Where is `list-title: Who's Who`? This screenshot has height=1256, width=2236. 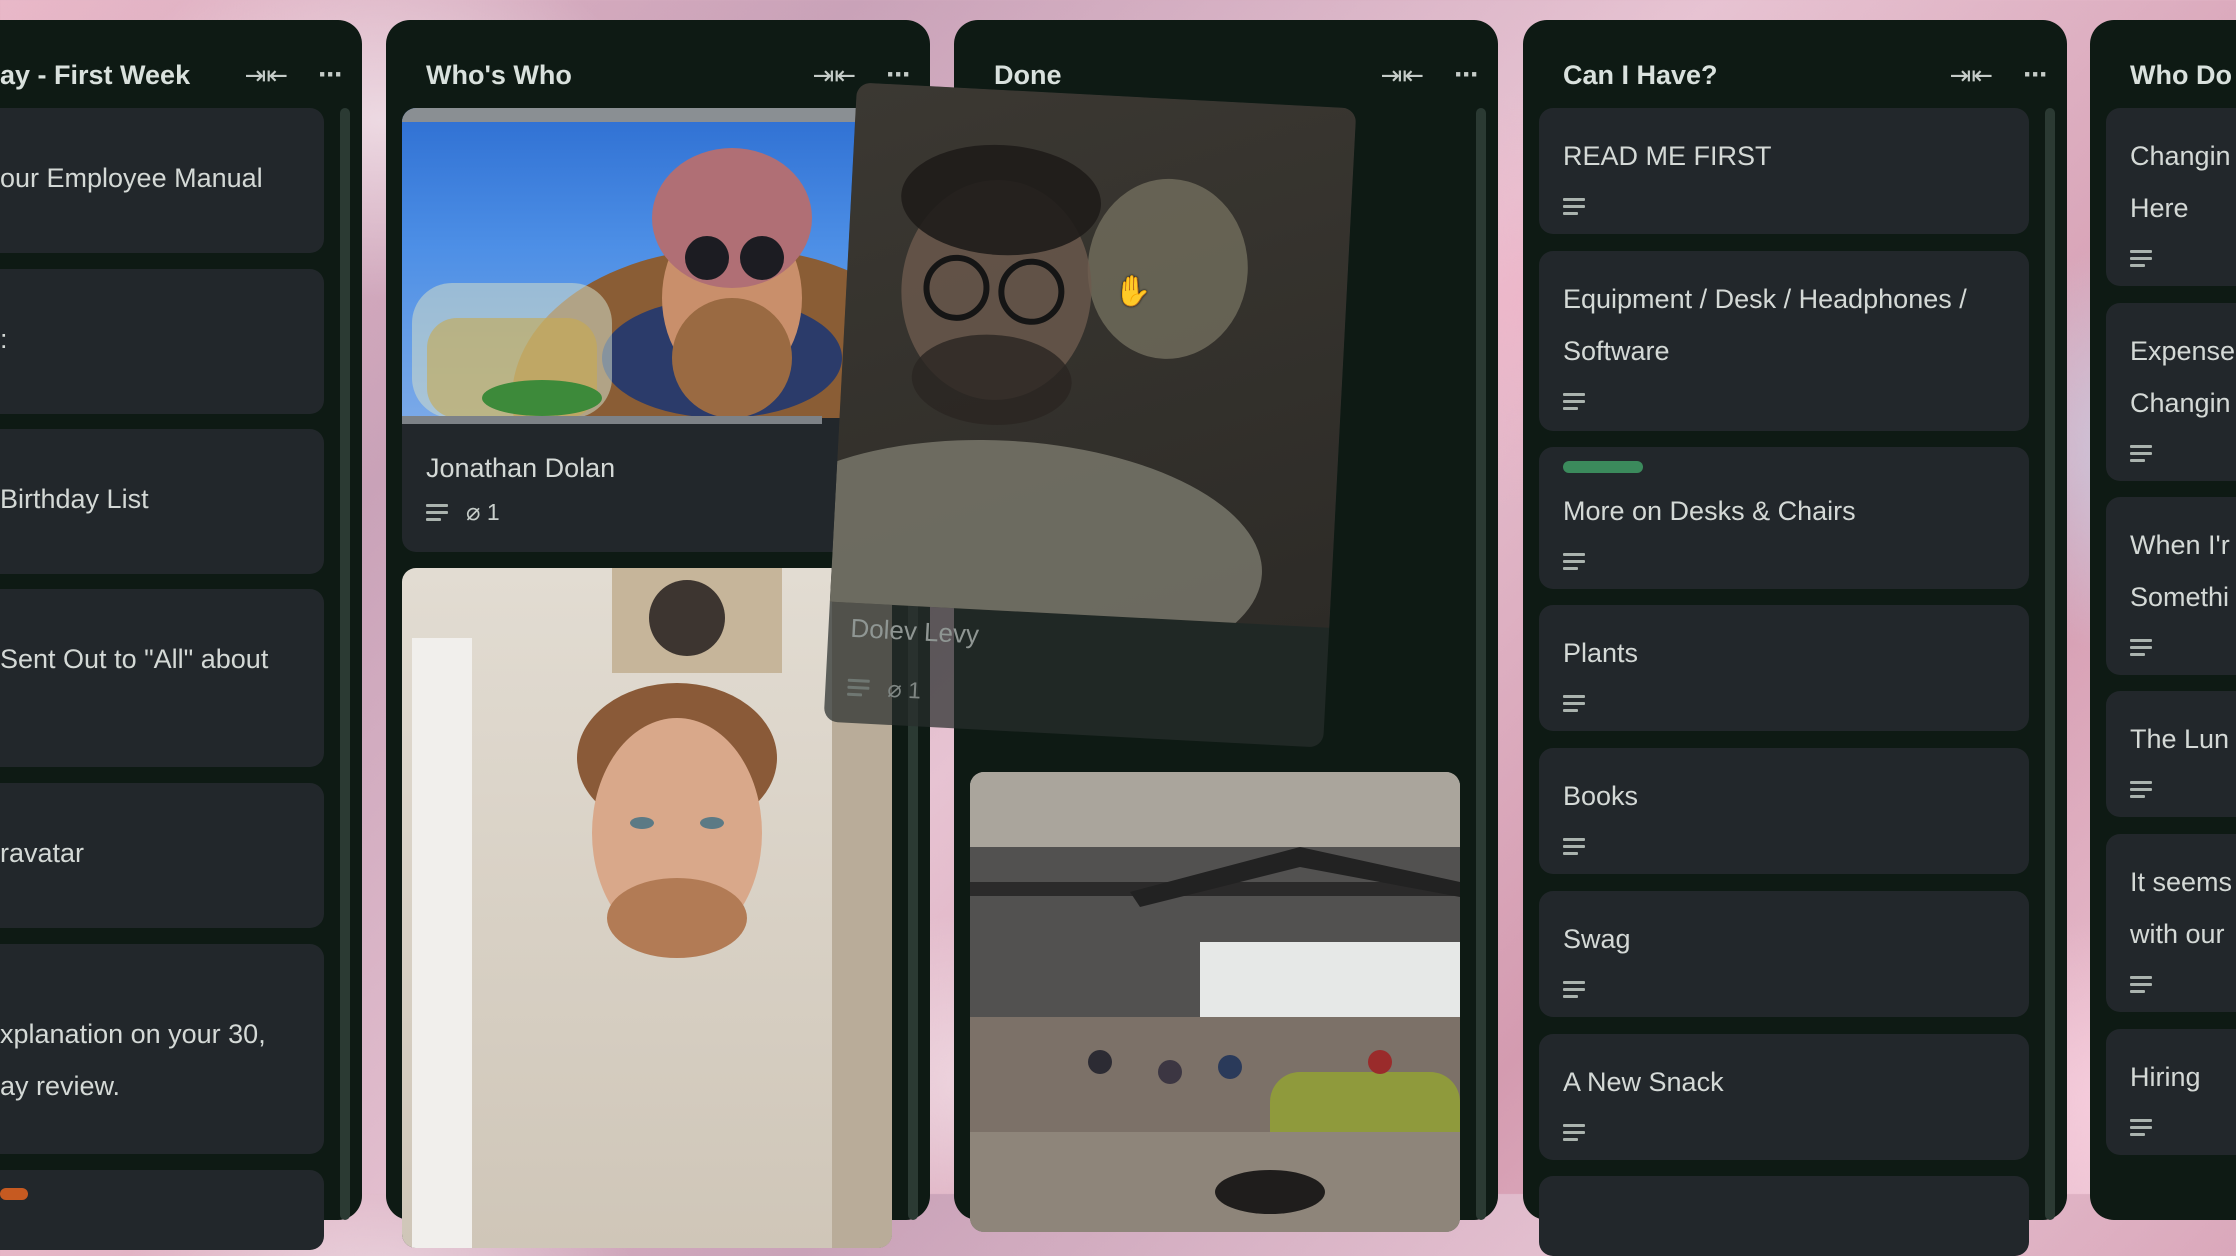
list-title: Who's Who is located at coordinates (499, 75).